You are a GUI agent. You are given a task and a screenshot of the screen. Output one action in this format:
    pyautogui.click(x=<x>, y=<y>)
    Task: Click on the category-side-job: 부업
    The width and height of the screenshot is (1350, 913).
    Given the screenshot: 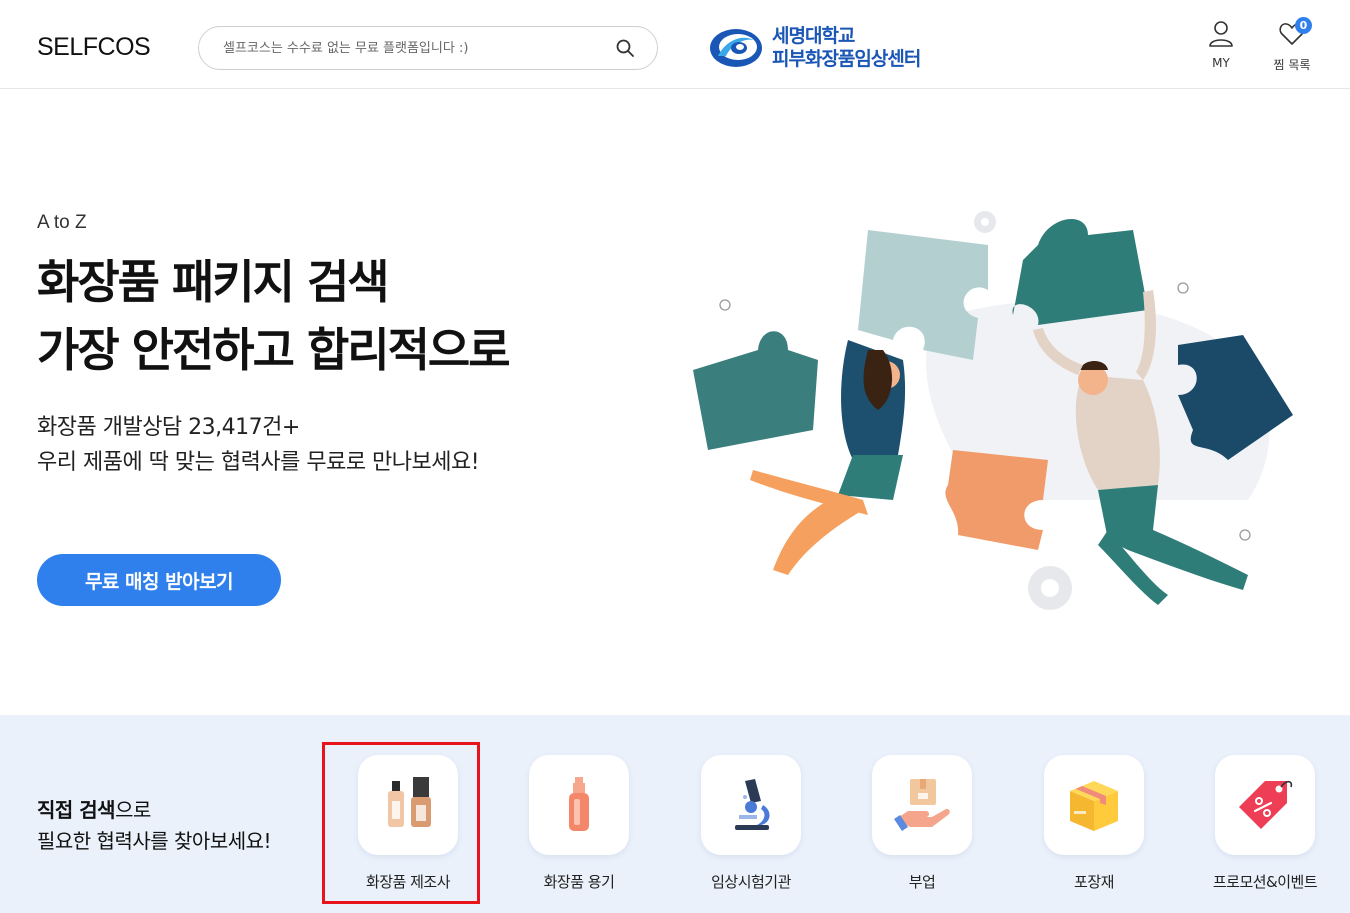 What is the action you would take?
    pyautogui.click(x=922, y=830)
    